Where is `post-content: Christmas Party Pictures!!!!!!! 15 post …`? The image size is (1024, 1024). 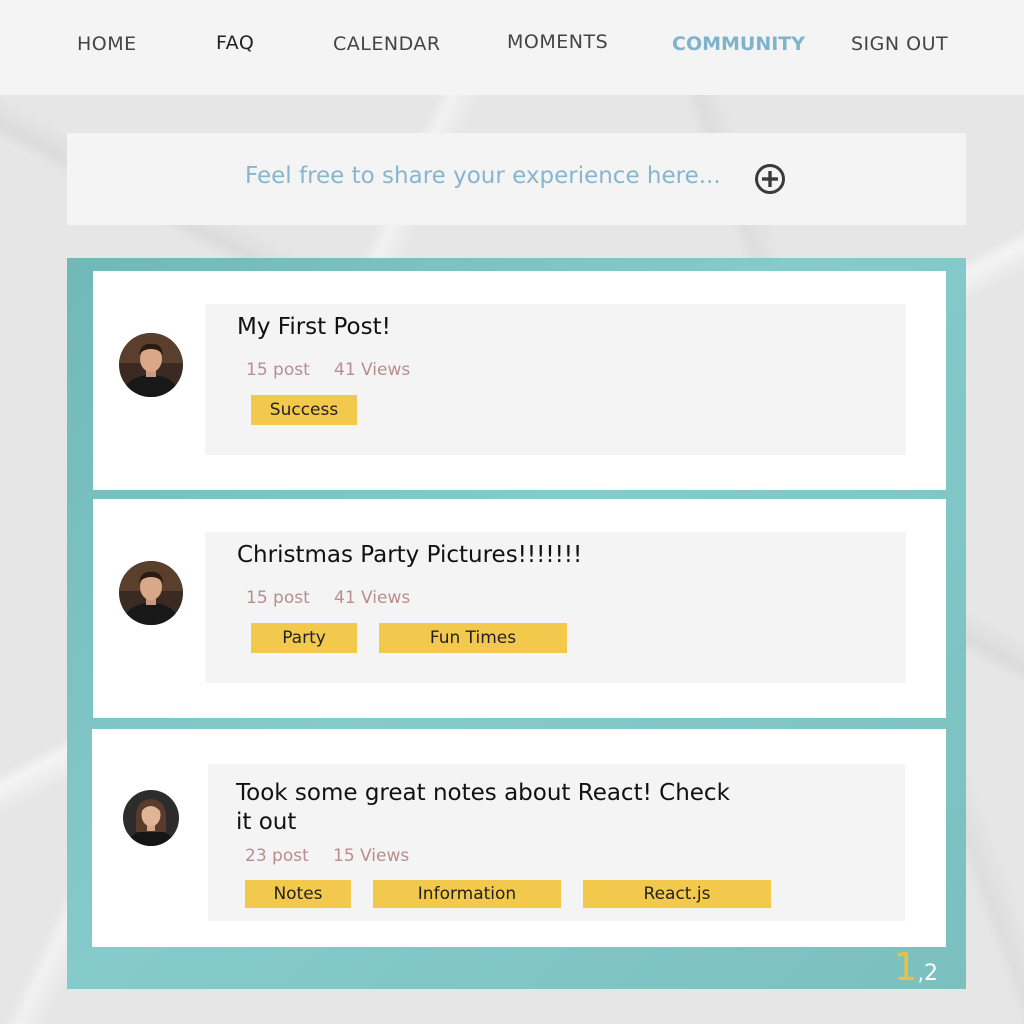 post-content: Christmas Party Pictures!!!!!!! 15 post … is located at coordinates (555, 607).